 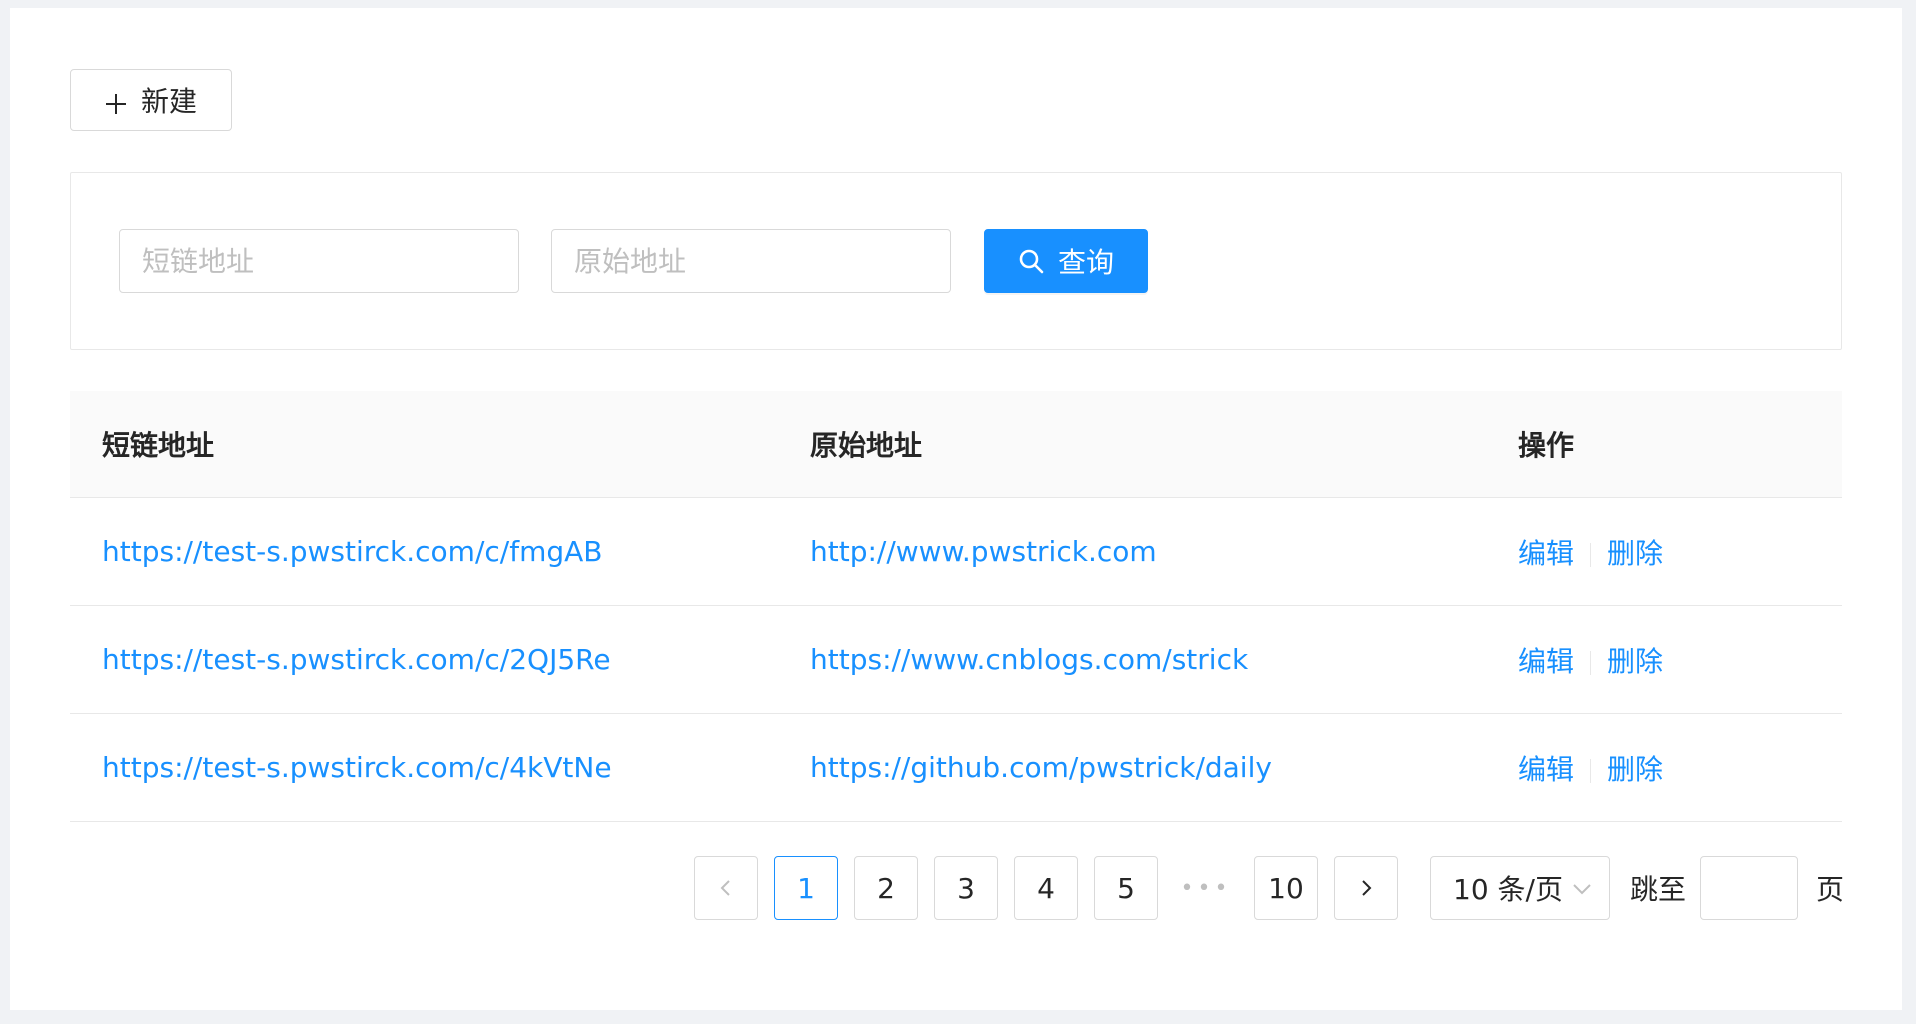 I want to click on header-short-url: 短链地址, so click(x=158, y=445).